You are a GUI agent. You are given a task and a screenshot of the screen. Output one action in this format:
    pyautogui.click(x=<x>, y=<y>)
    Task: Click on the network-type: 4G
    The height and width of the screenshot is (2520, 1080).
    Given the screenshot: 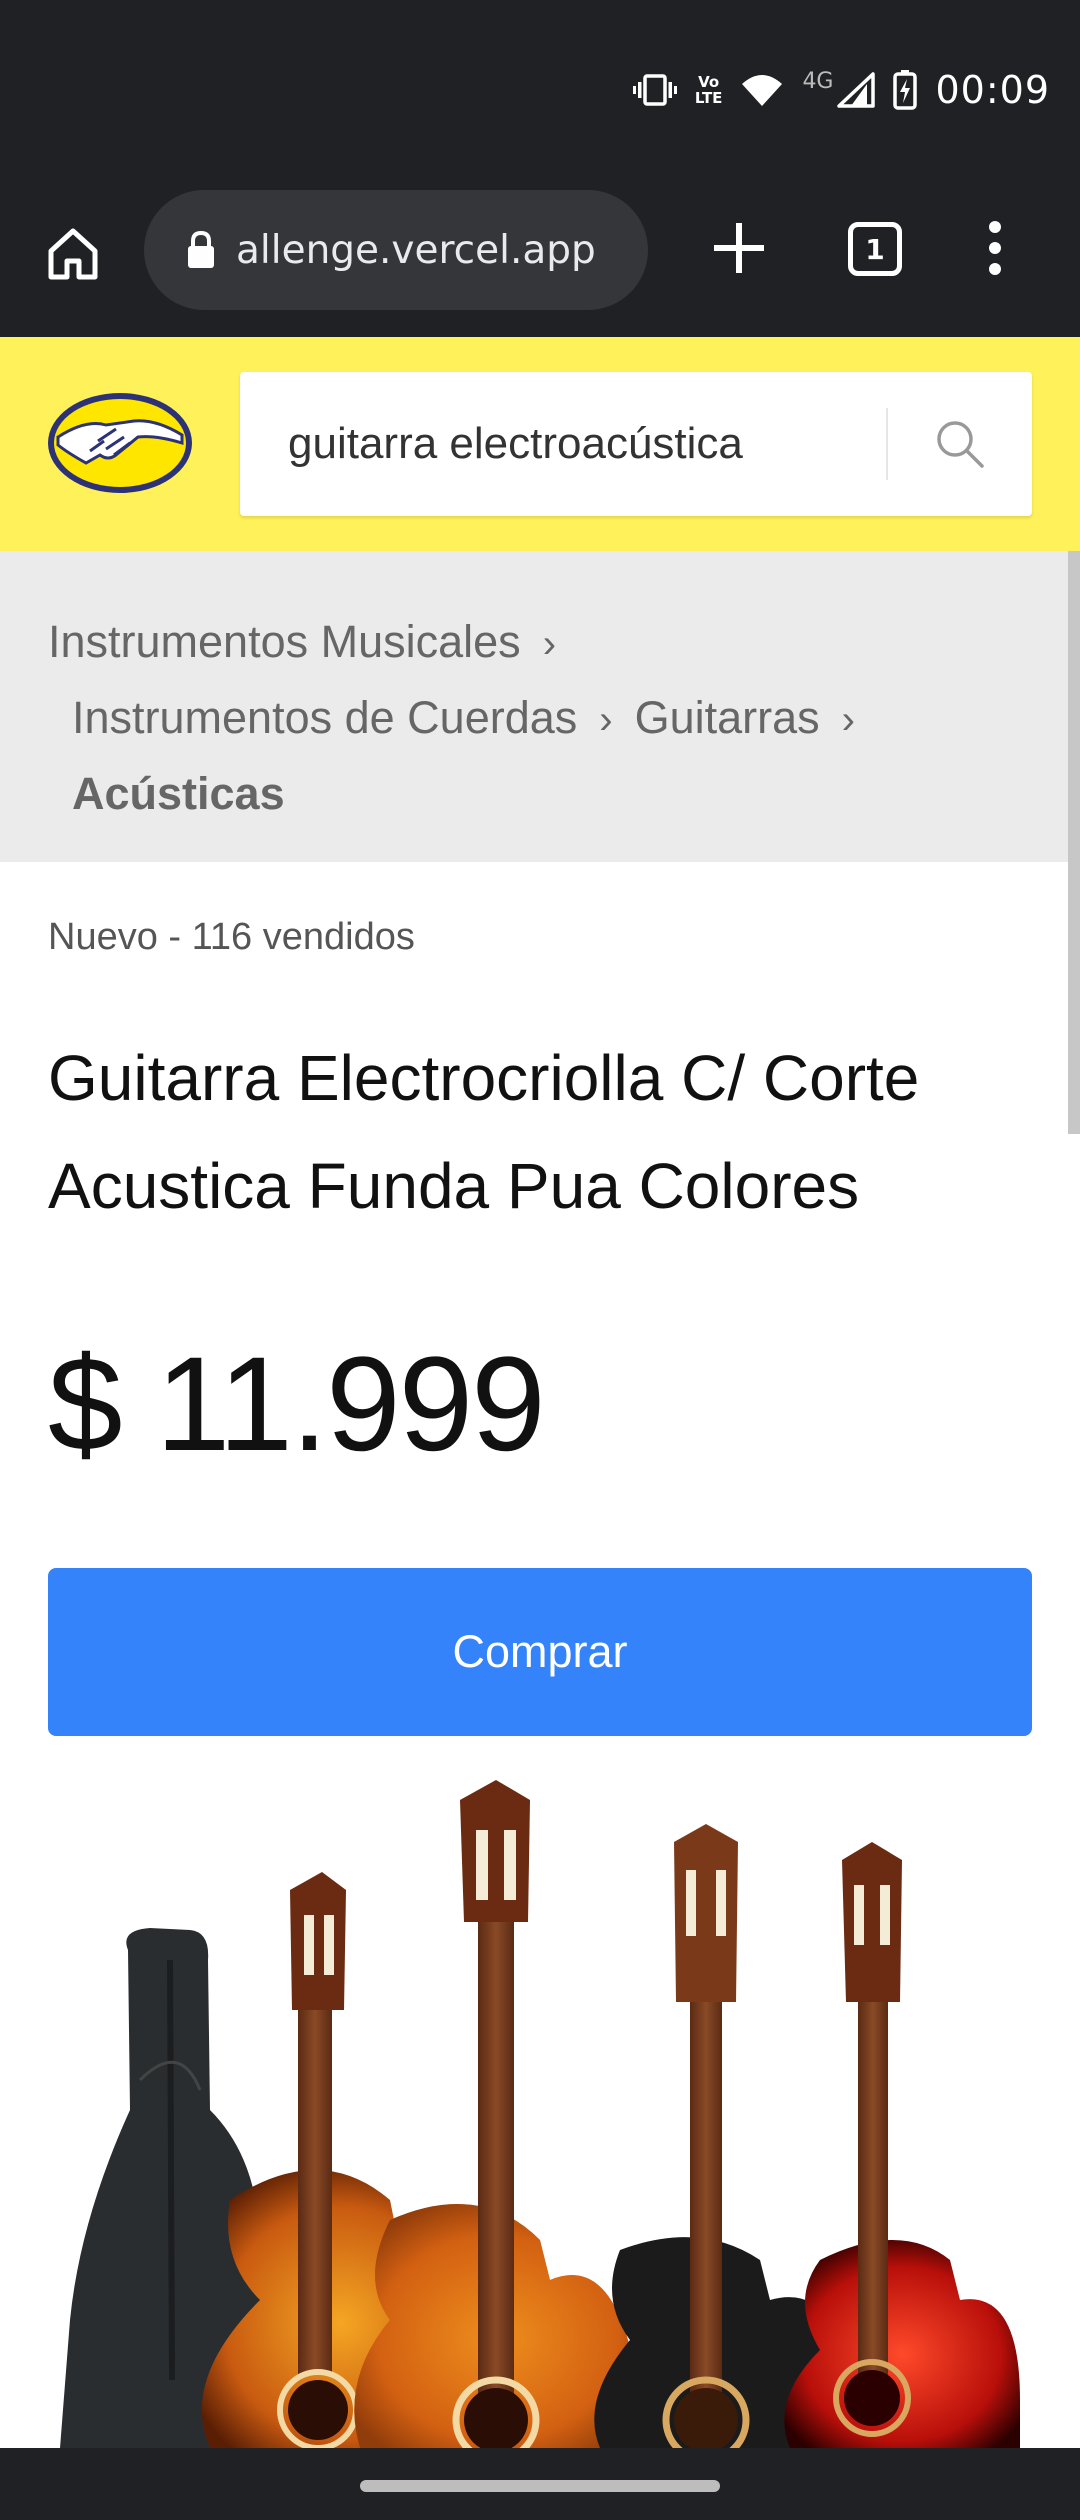 What is the action you would take?
    pyautogui.click(x=818, y=81)
    